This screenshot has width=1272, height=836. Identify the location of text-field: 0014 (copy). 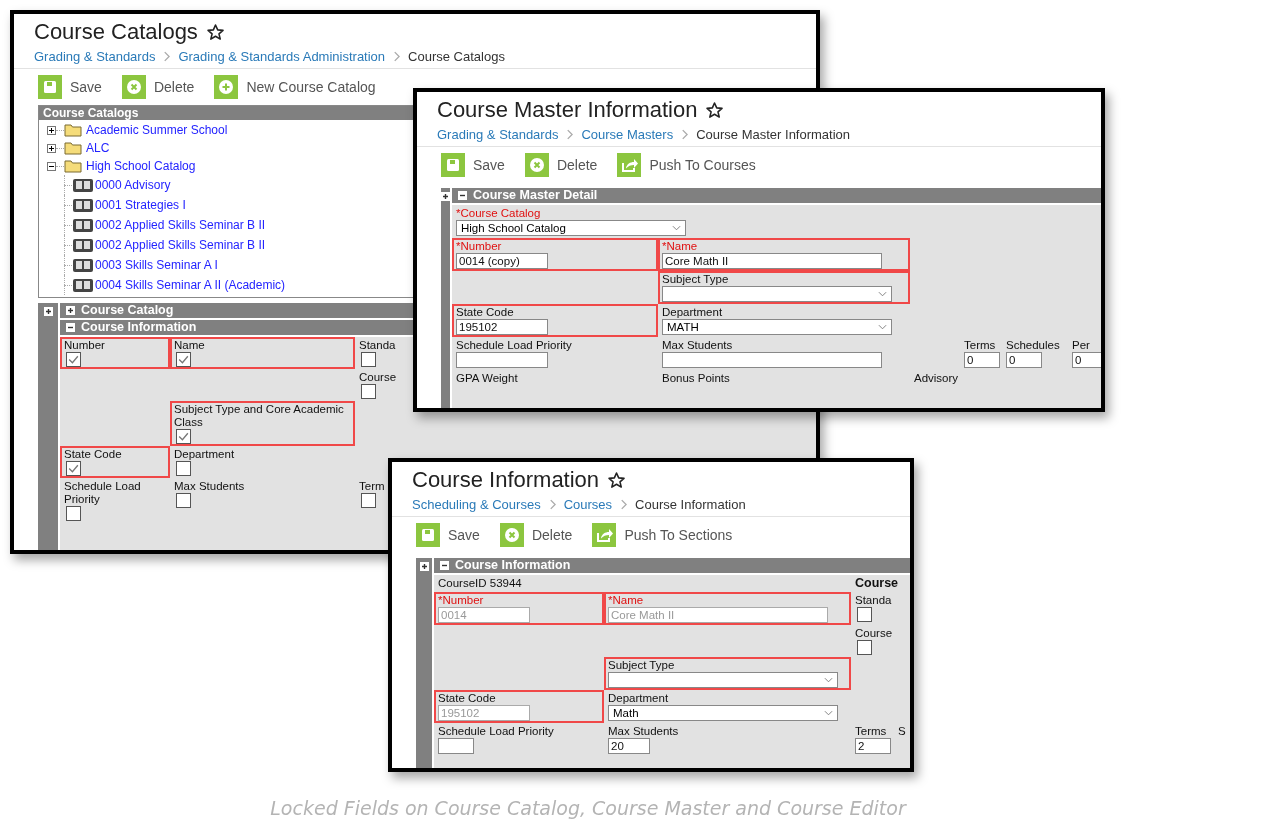
(502, 261).